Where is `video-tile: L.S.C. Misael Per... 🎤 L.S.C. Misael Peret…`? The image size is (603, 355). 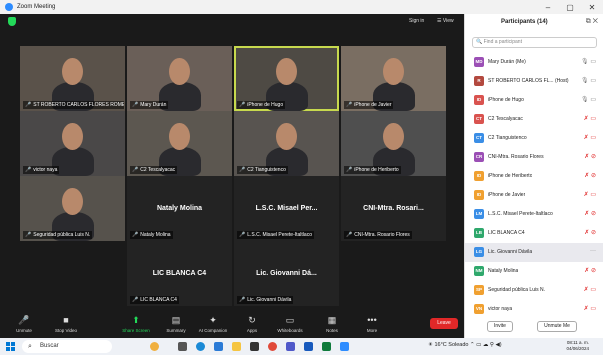
video-tile: L.S.C. Misael Per... 🎤 L.S.C. Misael Peret… is located at coordinates (286, 208).